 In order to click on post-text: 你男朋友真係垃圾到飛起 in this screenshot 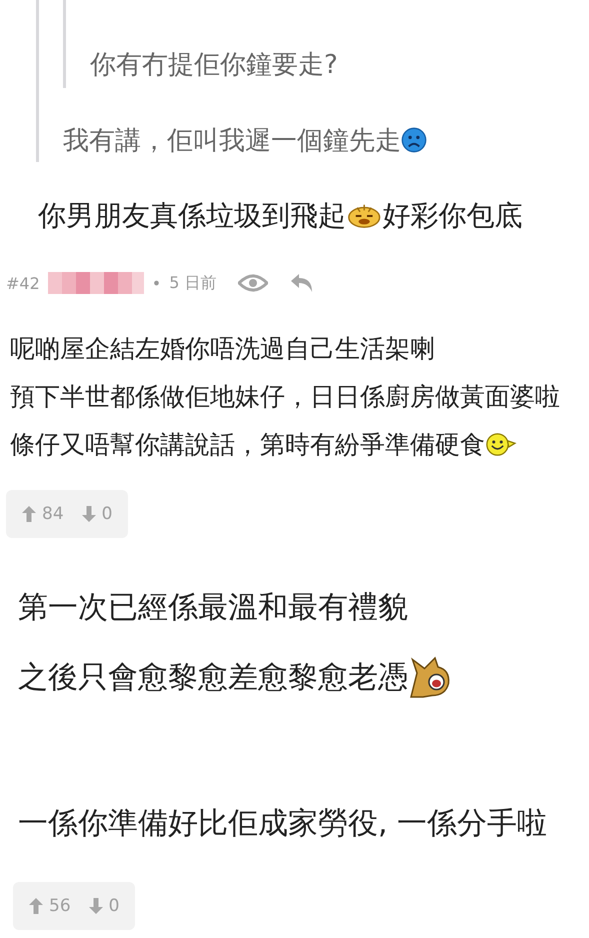, I will do `click(192, 216)`.